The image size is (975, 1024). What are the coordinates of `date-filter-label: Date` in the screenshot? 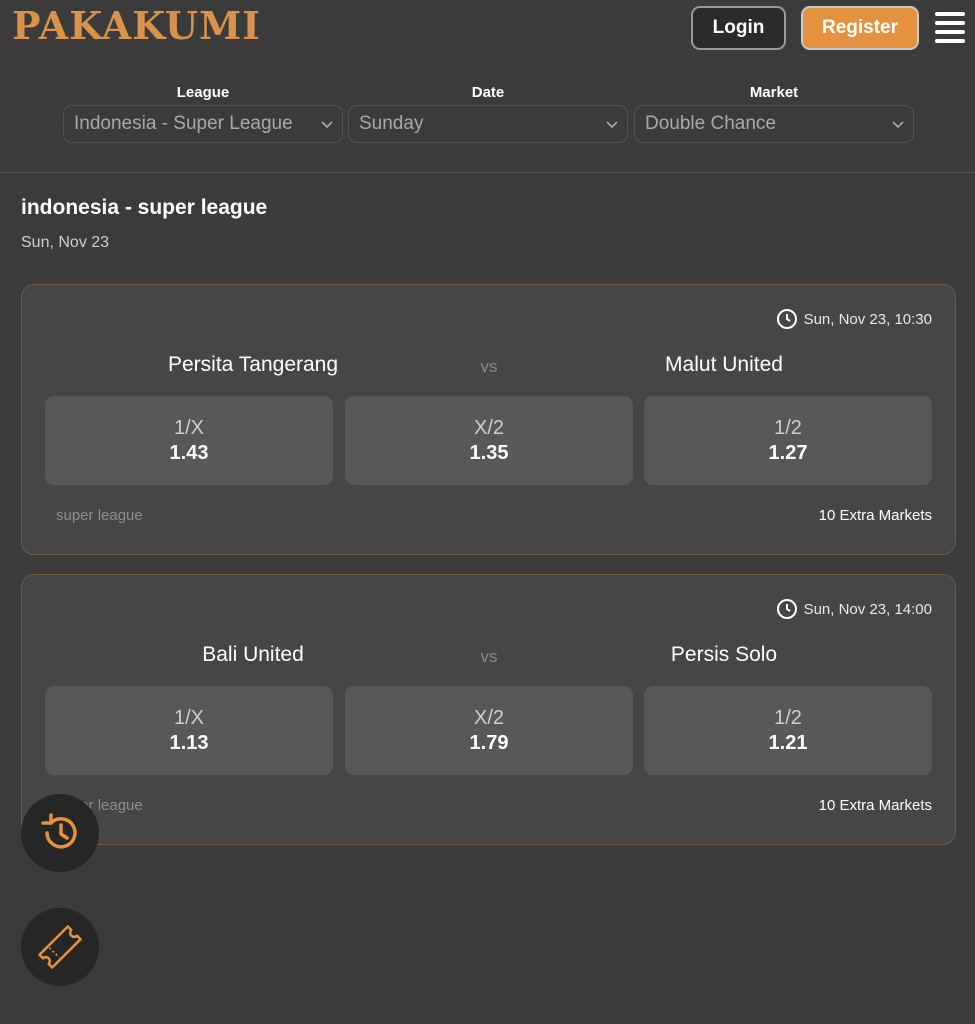 It's located at (488, 92).